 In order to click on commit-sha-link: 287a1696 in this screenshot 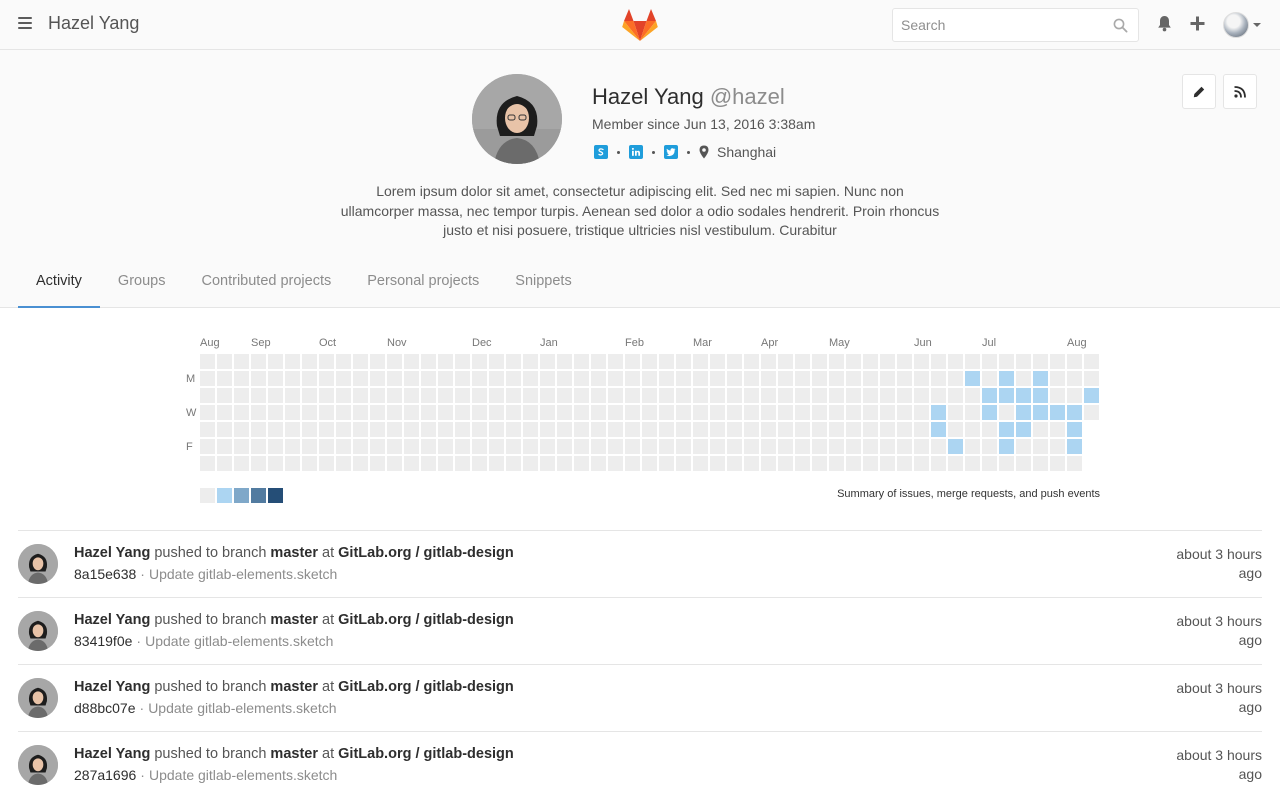, I will do `click(105, 775)`.